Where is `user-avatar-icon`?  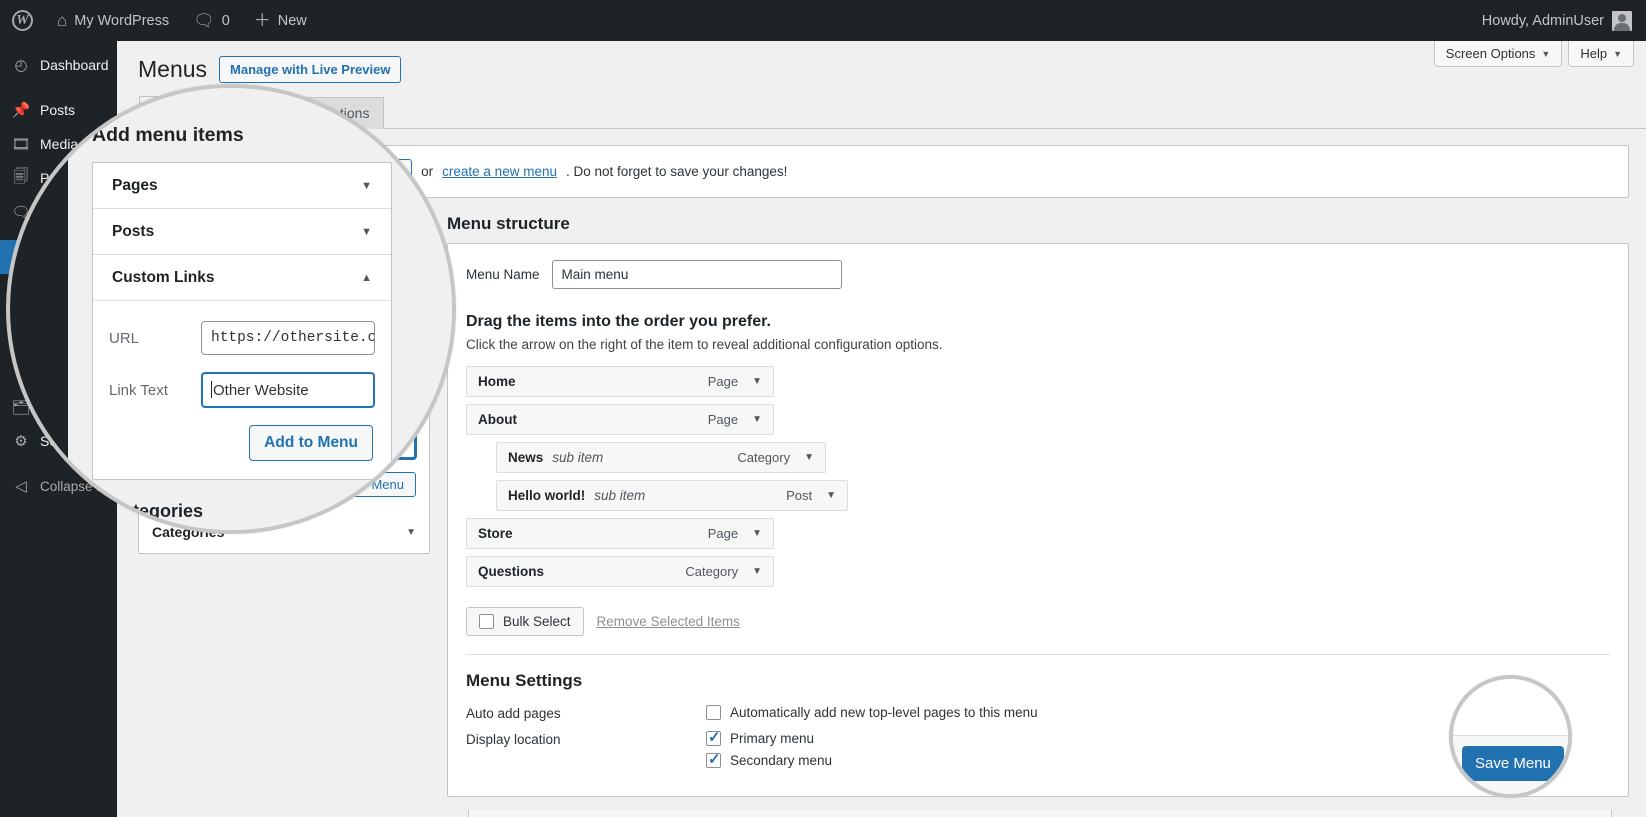
user-avatar-icon is located at coordinates (1622, 20).